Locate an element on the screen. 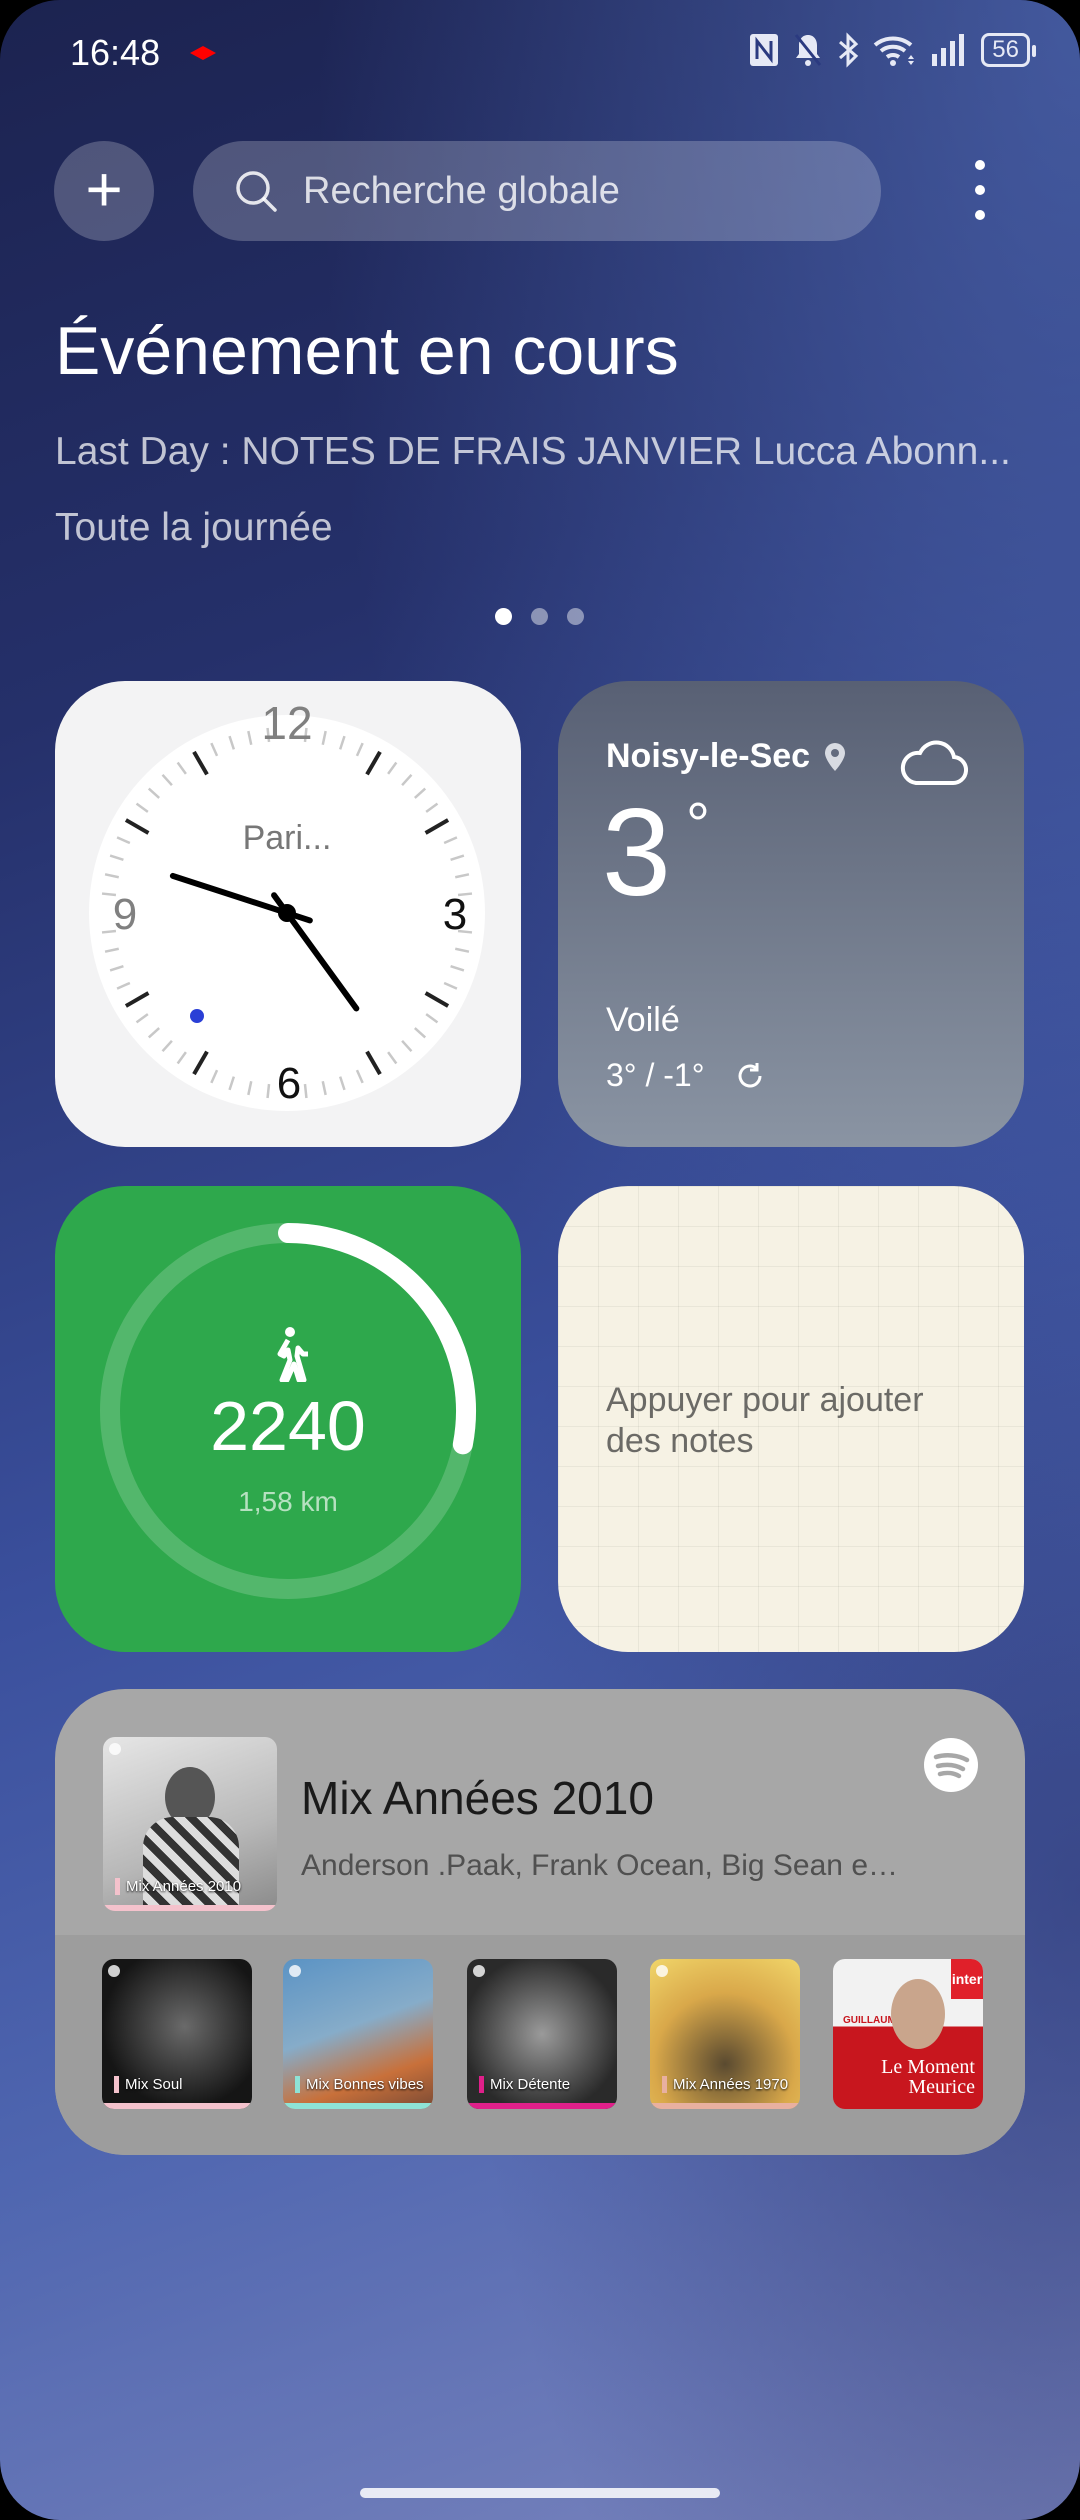 The image size is (1080, 2520). notes-widget: Appuyer pour ajouter des notes is located at coordinates (791, 1419).